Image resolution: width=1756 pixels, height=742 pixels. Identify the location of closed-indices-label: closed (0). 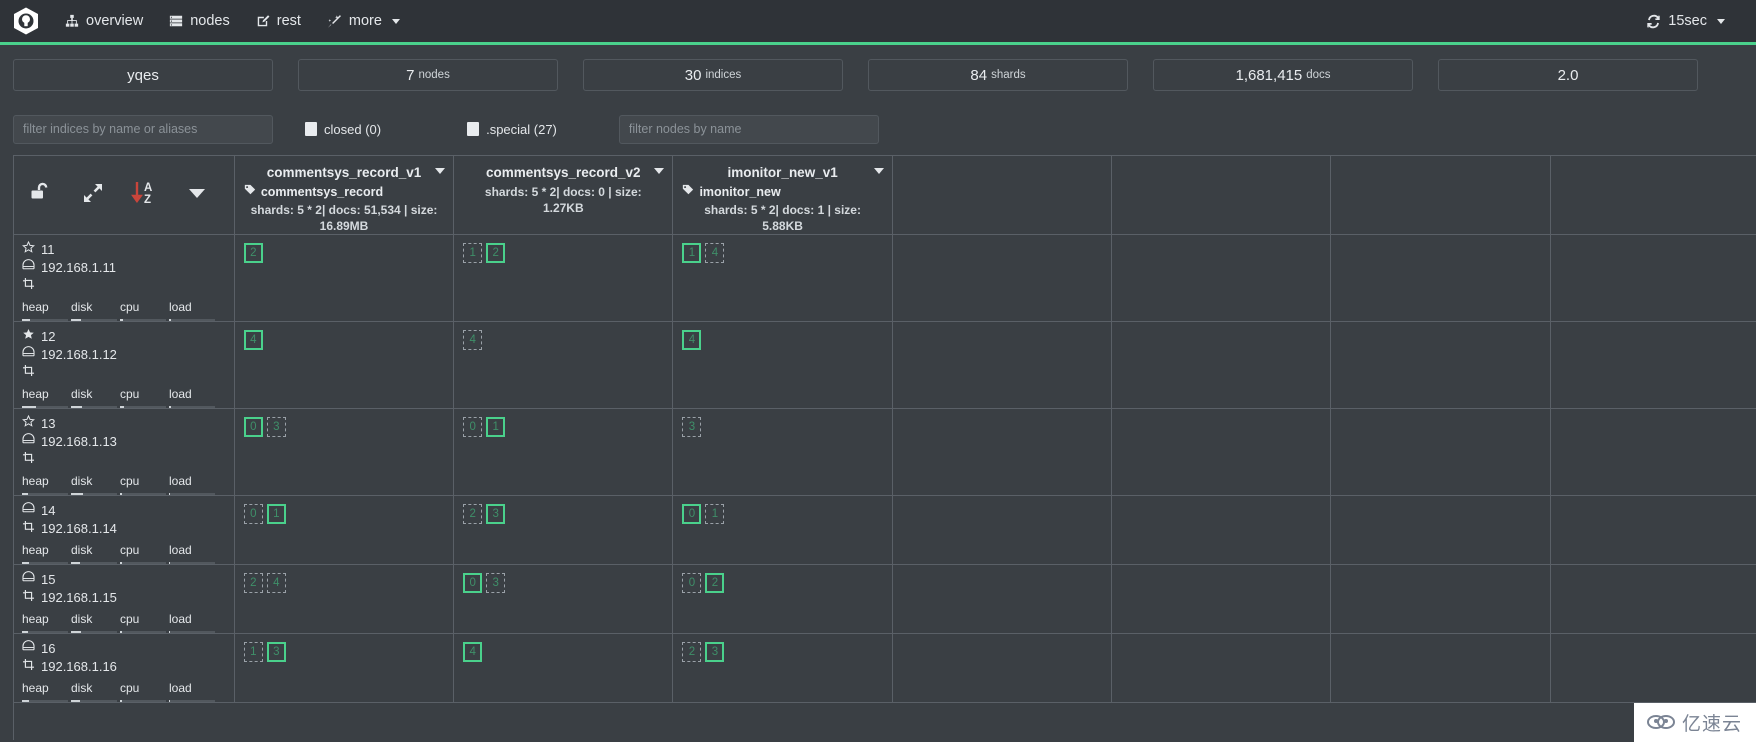
(353, 129).